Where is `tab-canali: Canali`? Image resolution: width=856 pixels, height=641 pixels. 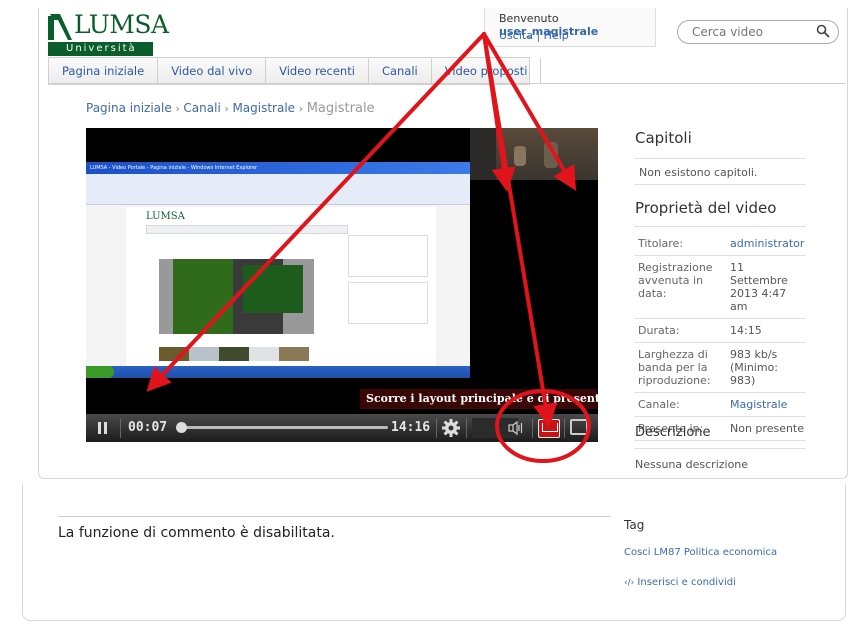 tab-canali: Canali is located at coordinates (400, 71).